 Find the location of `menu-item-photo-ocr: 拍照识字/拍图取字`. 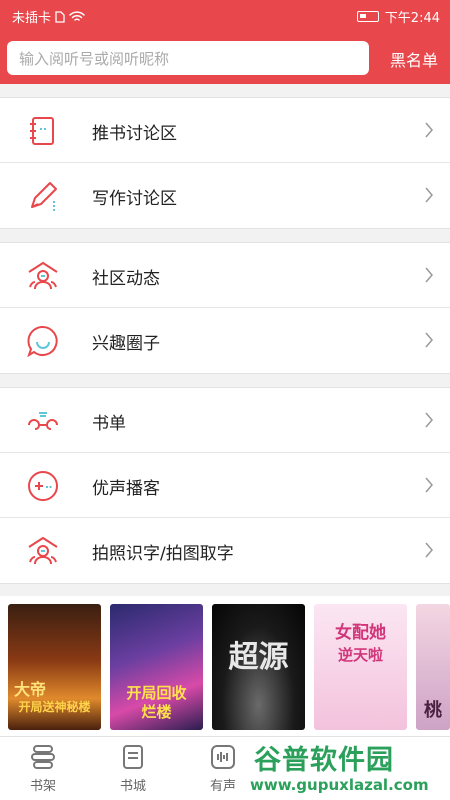

menu-item-photo-ocr: 拍照识字/拍图取字 is located at coordinates (225, 550).